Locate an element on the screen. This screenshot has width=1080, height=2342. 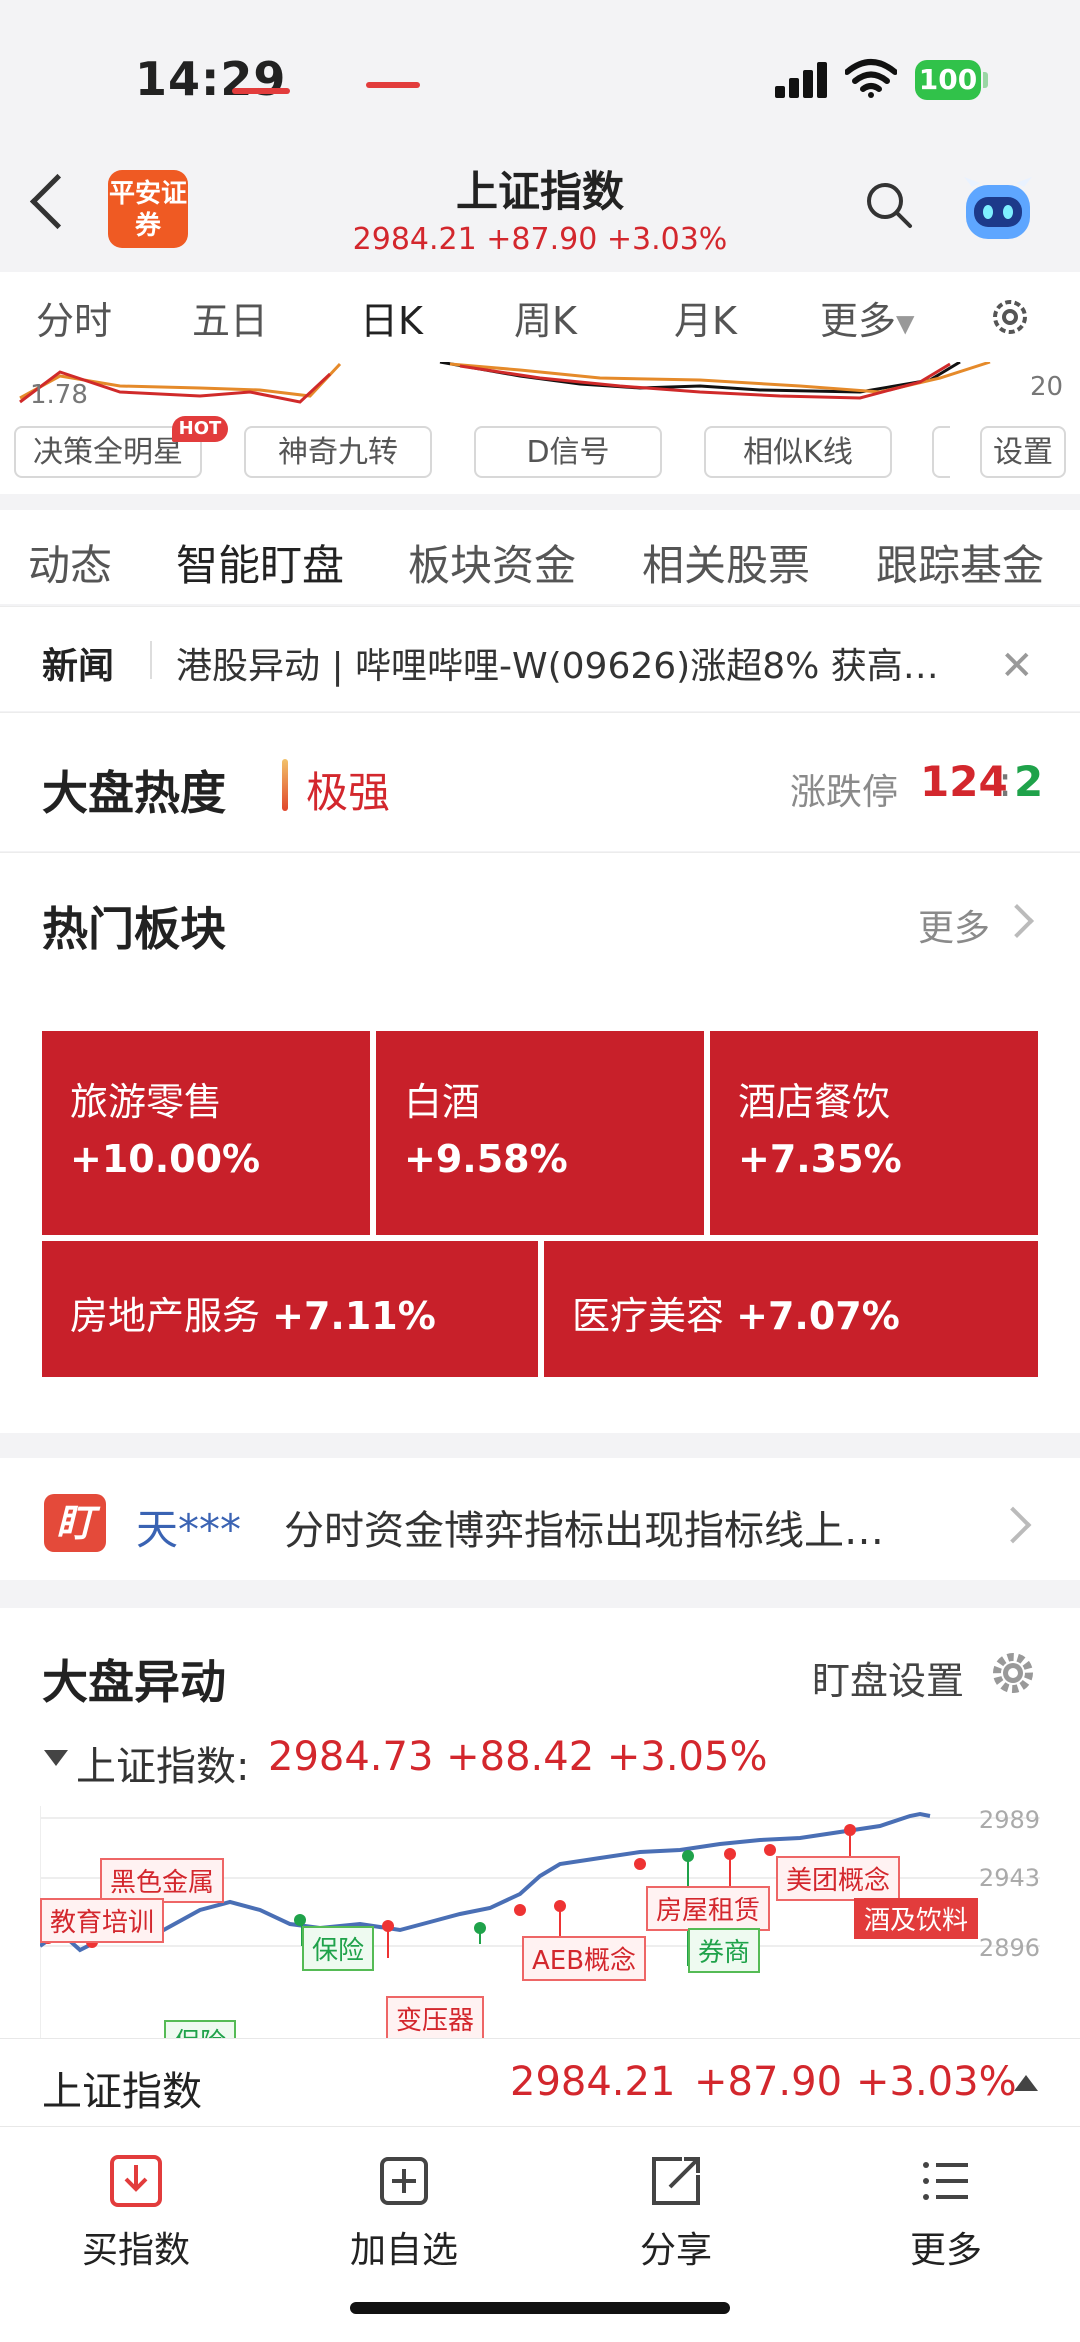
tab-five-day: 五日 is located at coordinates (230, 317).